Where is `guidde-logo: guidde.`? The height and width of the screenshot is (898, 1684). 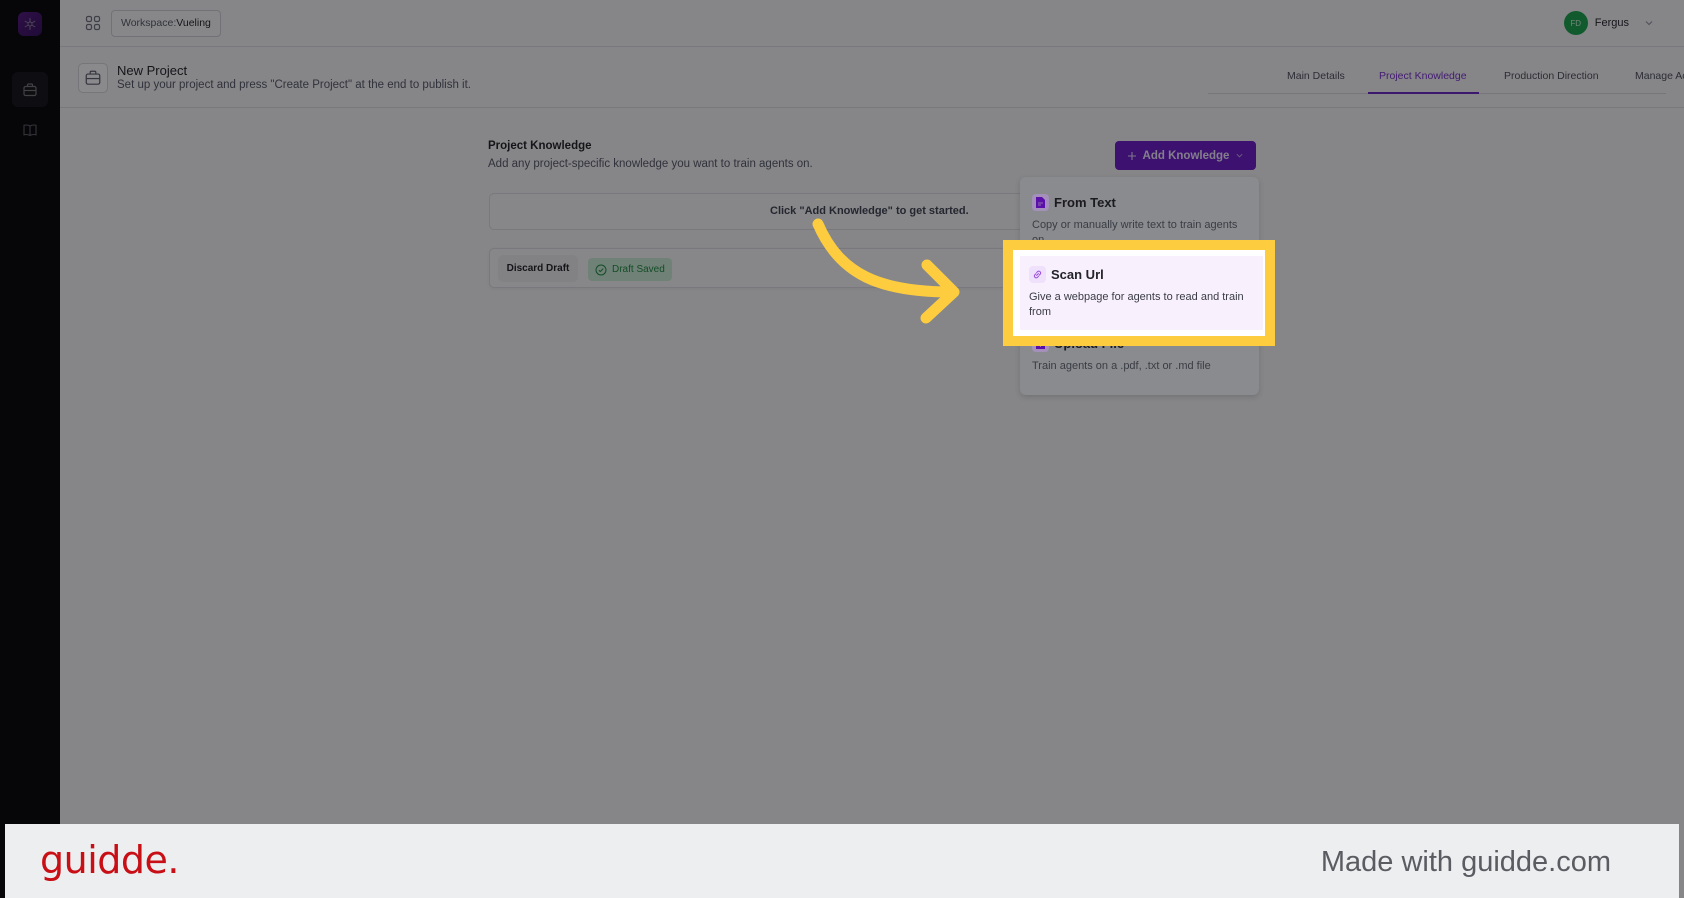
guidde-logo: guidde. is located at coordinates (109, 860).